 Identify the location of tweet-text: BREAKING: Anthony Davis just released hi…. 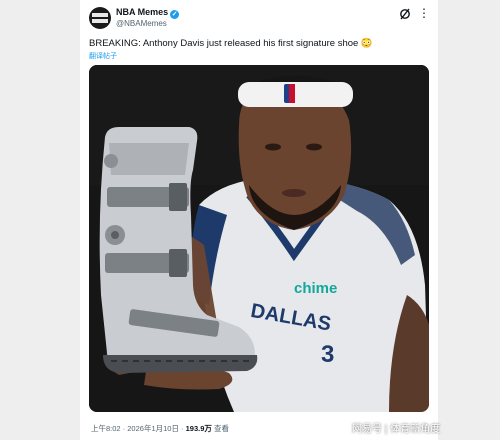
(231, 43).